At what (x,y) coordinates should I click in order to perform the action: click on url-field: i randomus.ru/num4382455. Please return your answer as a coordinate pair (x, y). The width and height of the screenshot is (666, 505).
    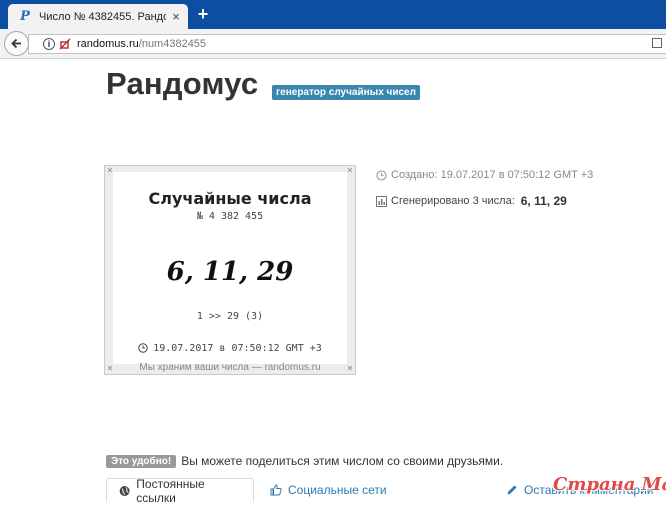
    Looking at the image, I should click on (347, 44).